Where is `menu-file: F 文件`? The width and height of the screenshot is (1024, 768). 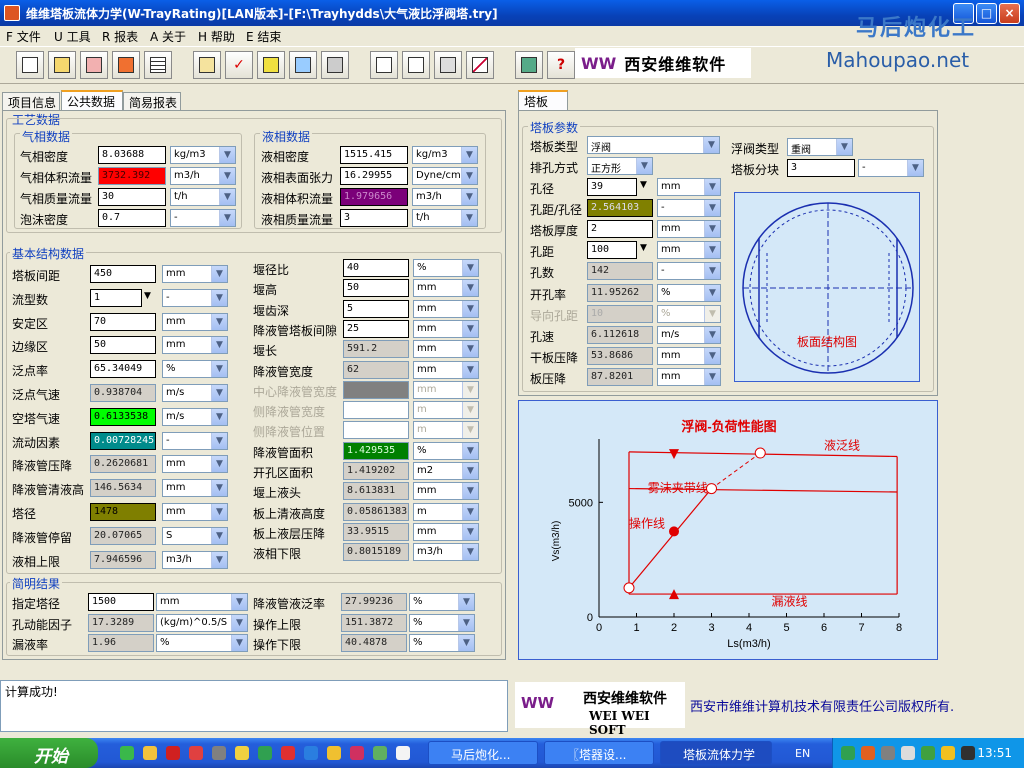
menu-file: F 文件 is located at coordinates (23, 36).